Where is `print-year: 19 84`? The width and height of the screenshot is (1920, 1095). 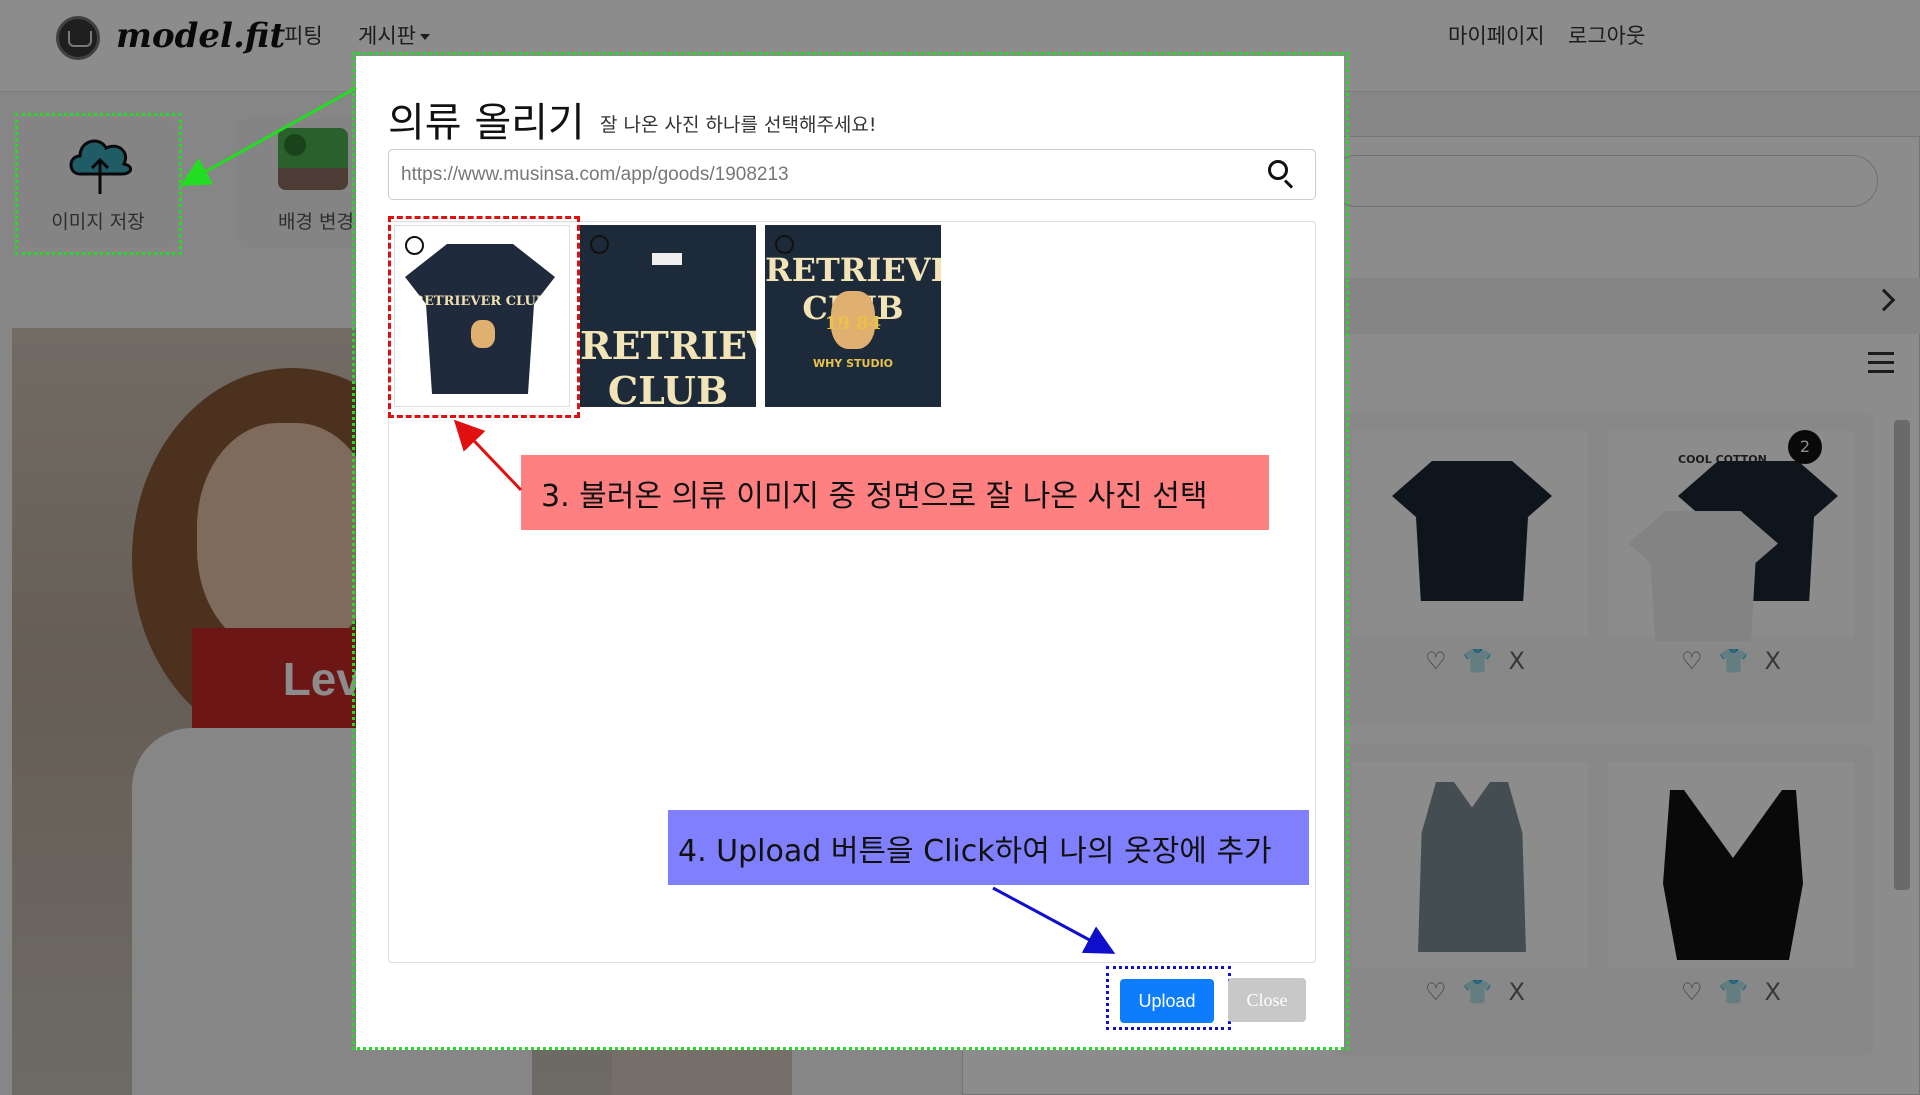
print-year: 19 84 is located at coordinates (853, 323).